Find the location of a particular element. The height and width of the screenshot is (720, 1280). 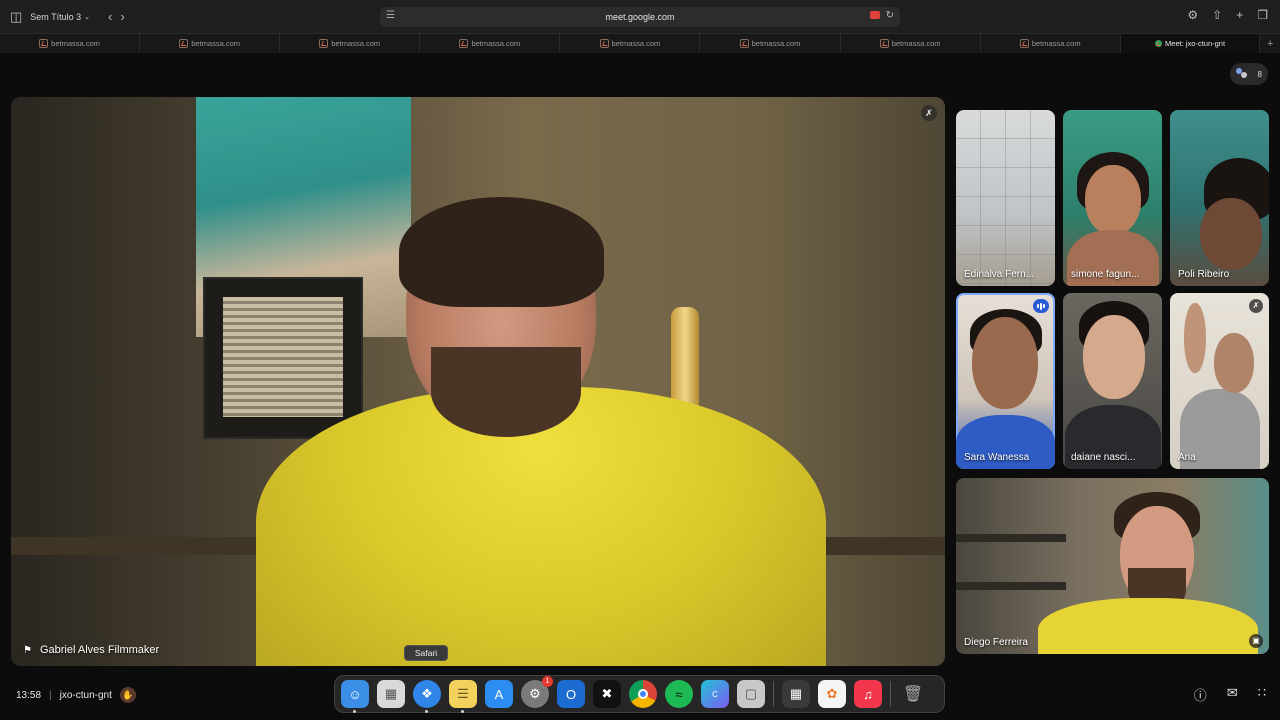

app-store-icon: A is located at coordinates (499, 694).